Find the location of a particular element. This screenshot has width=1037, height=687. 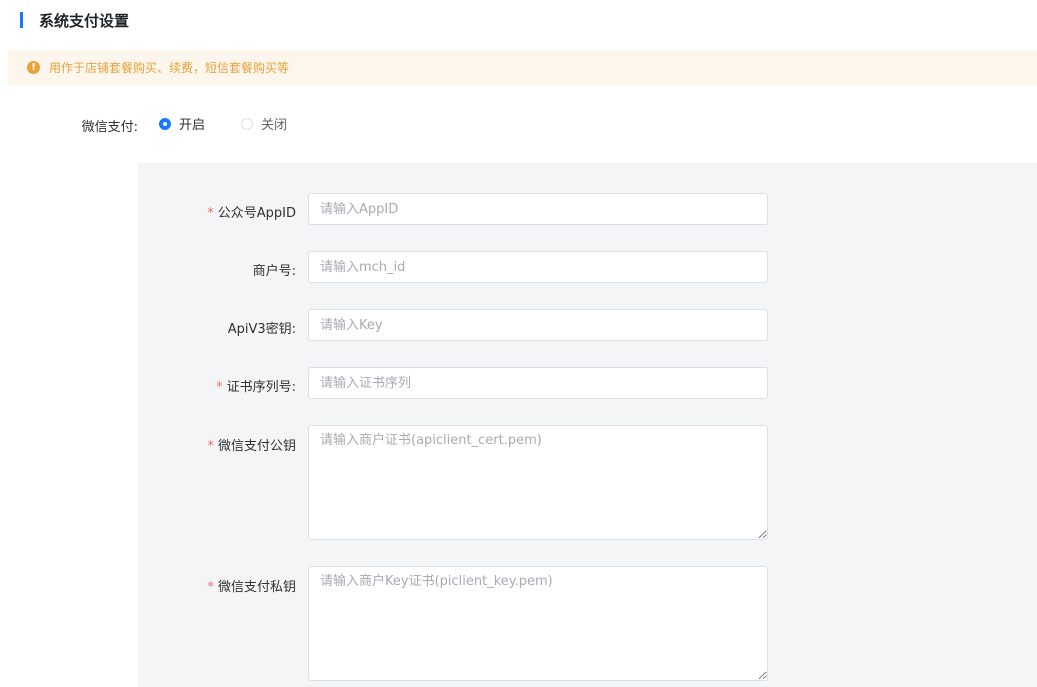

mch-id-input is located at coordinates (538, 267).